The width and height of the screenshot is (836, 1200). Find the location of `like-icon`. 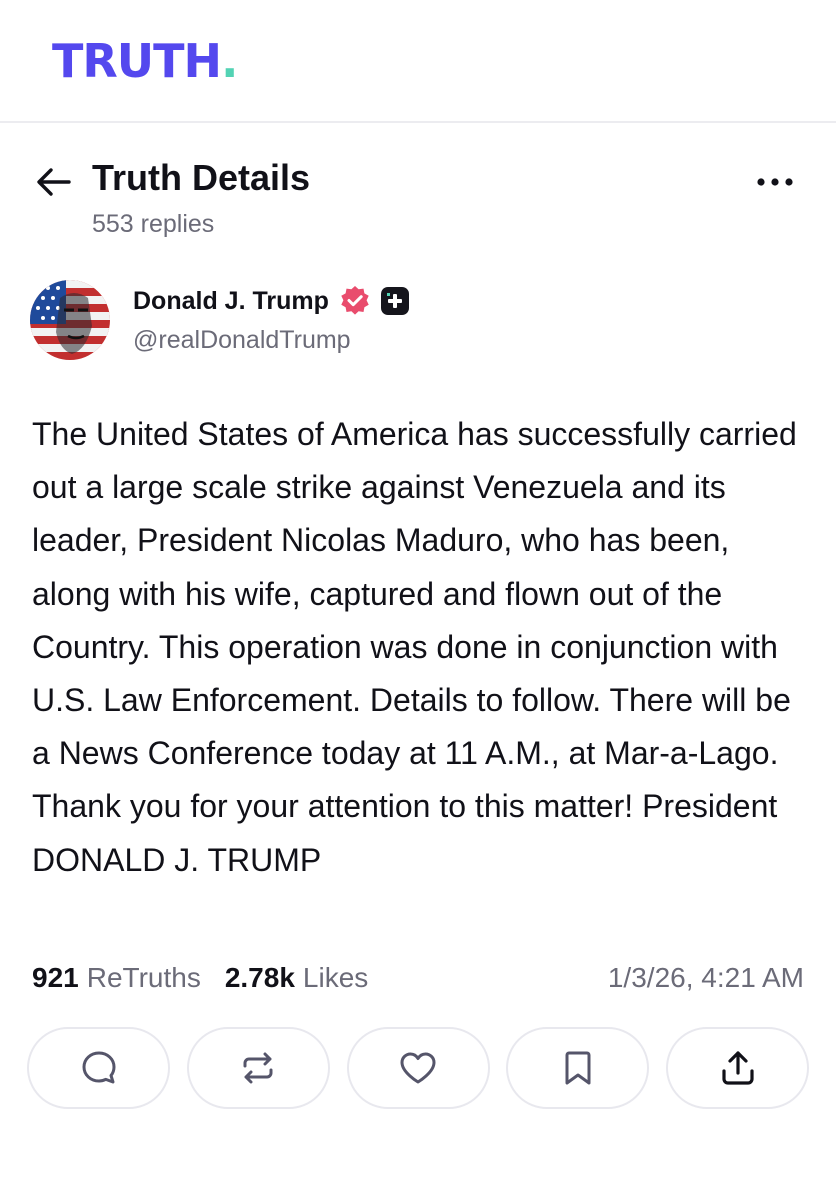

like-icon is located at coordinates (418, 1068).